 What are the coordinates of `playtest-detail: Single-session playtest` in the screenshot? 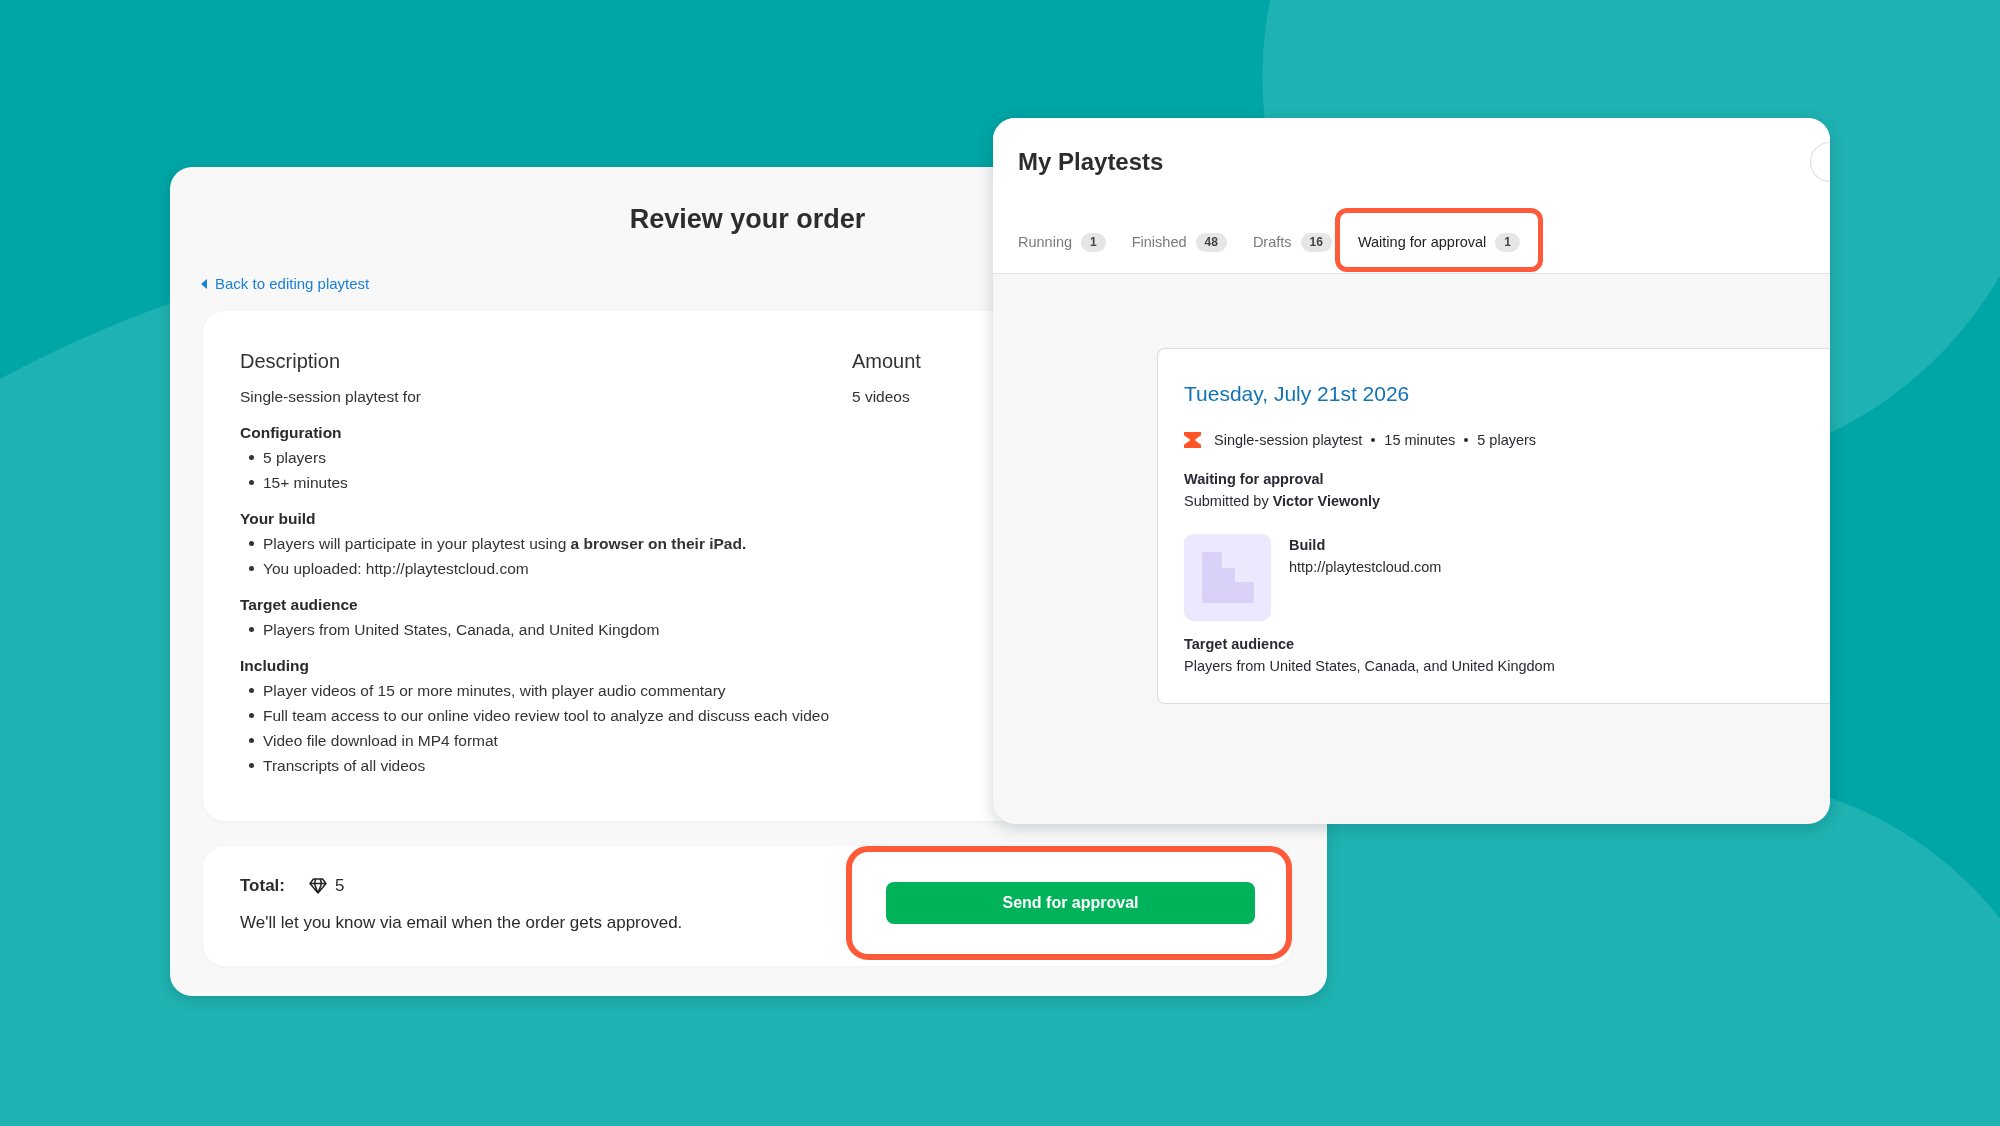 It's located at (1288, 440).